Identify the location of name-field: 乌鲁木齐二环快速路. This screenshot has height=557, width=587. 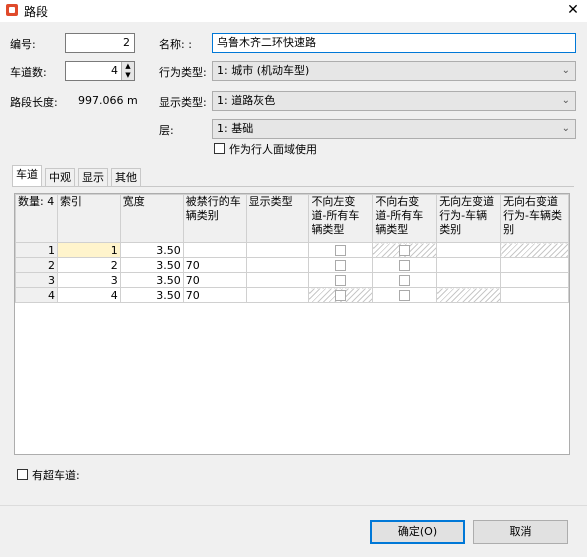
(394, 43).